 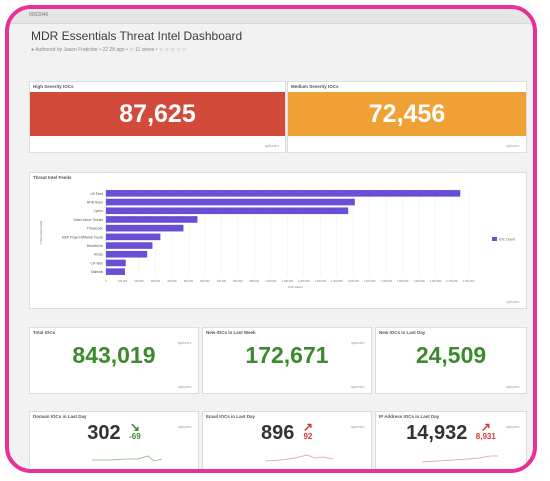 I want to click on x-tick-label: 2,000,000, so click(x=436, y=281).